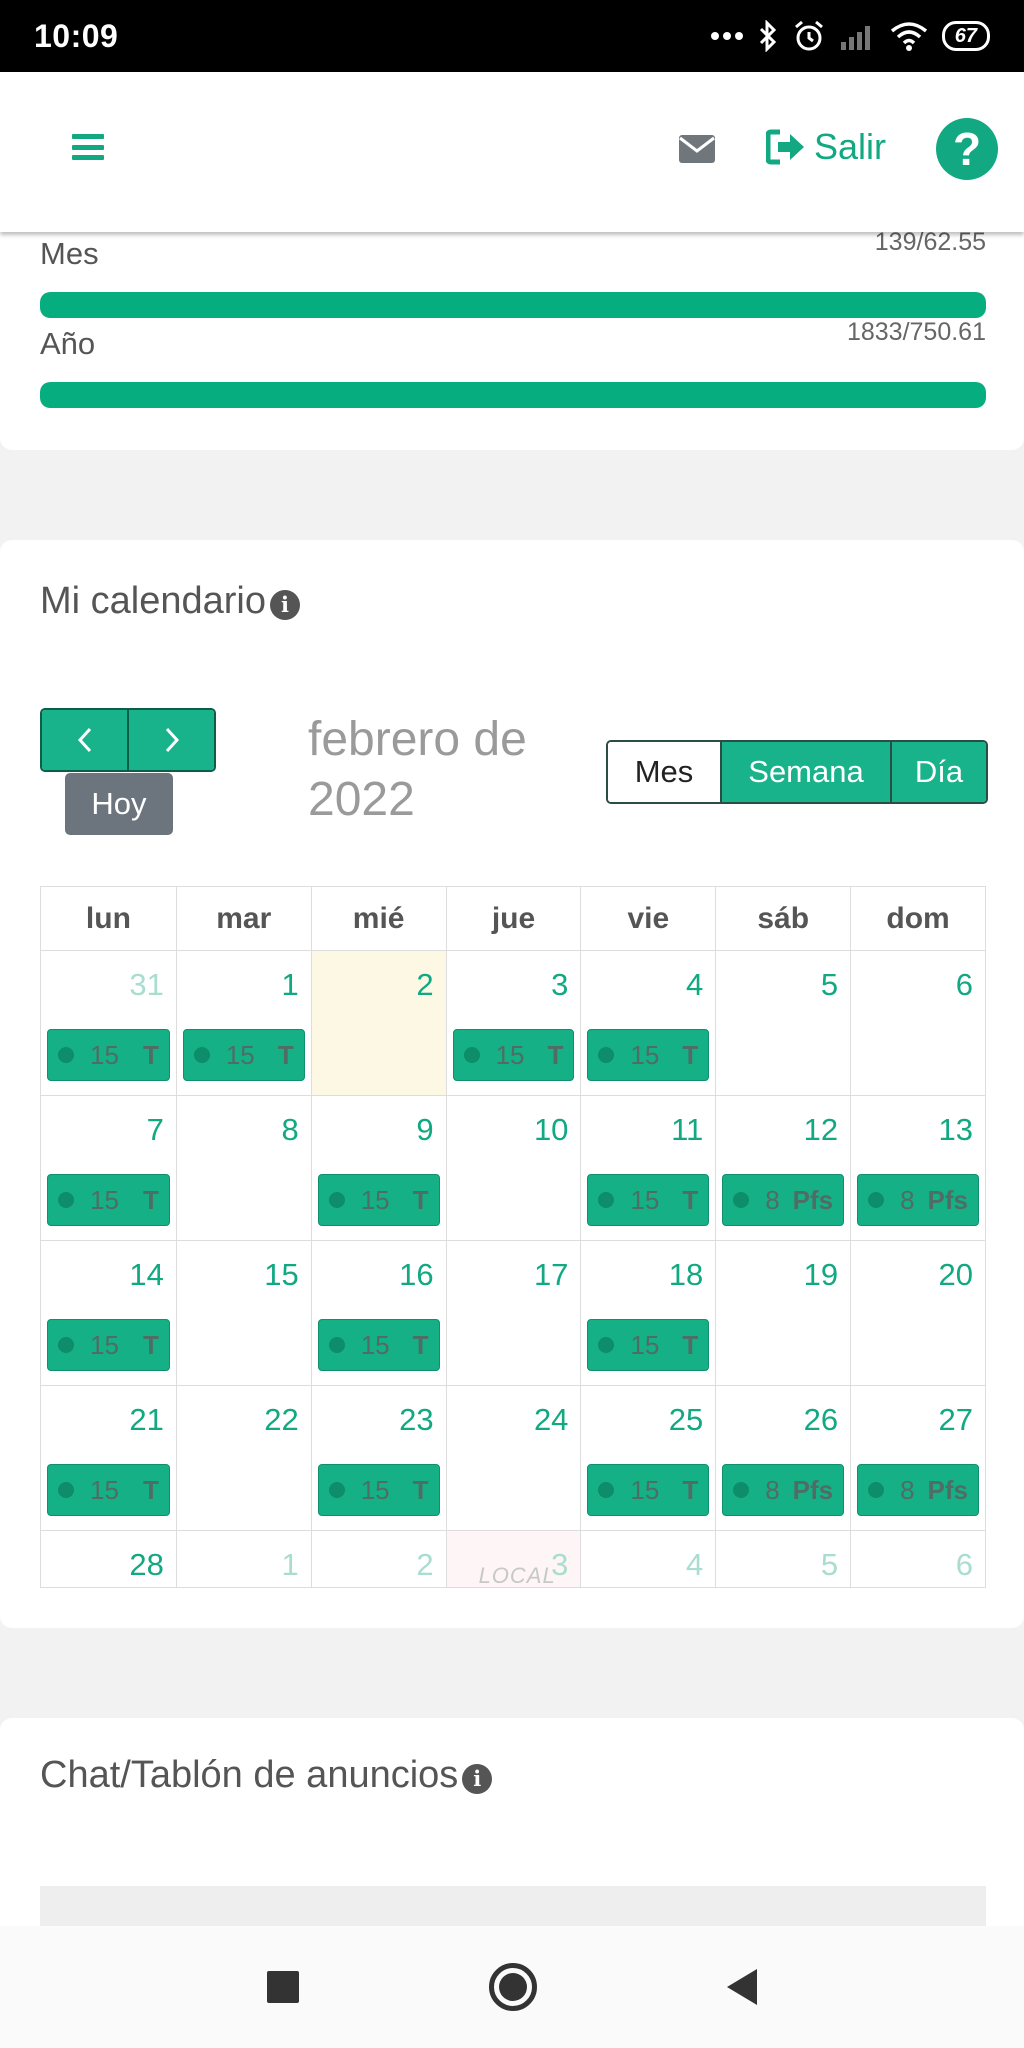 This screenshot has height=2048, width=1024. I want to click on view-day-button: Día, so click(938, 772).